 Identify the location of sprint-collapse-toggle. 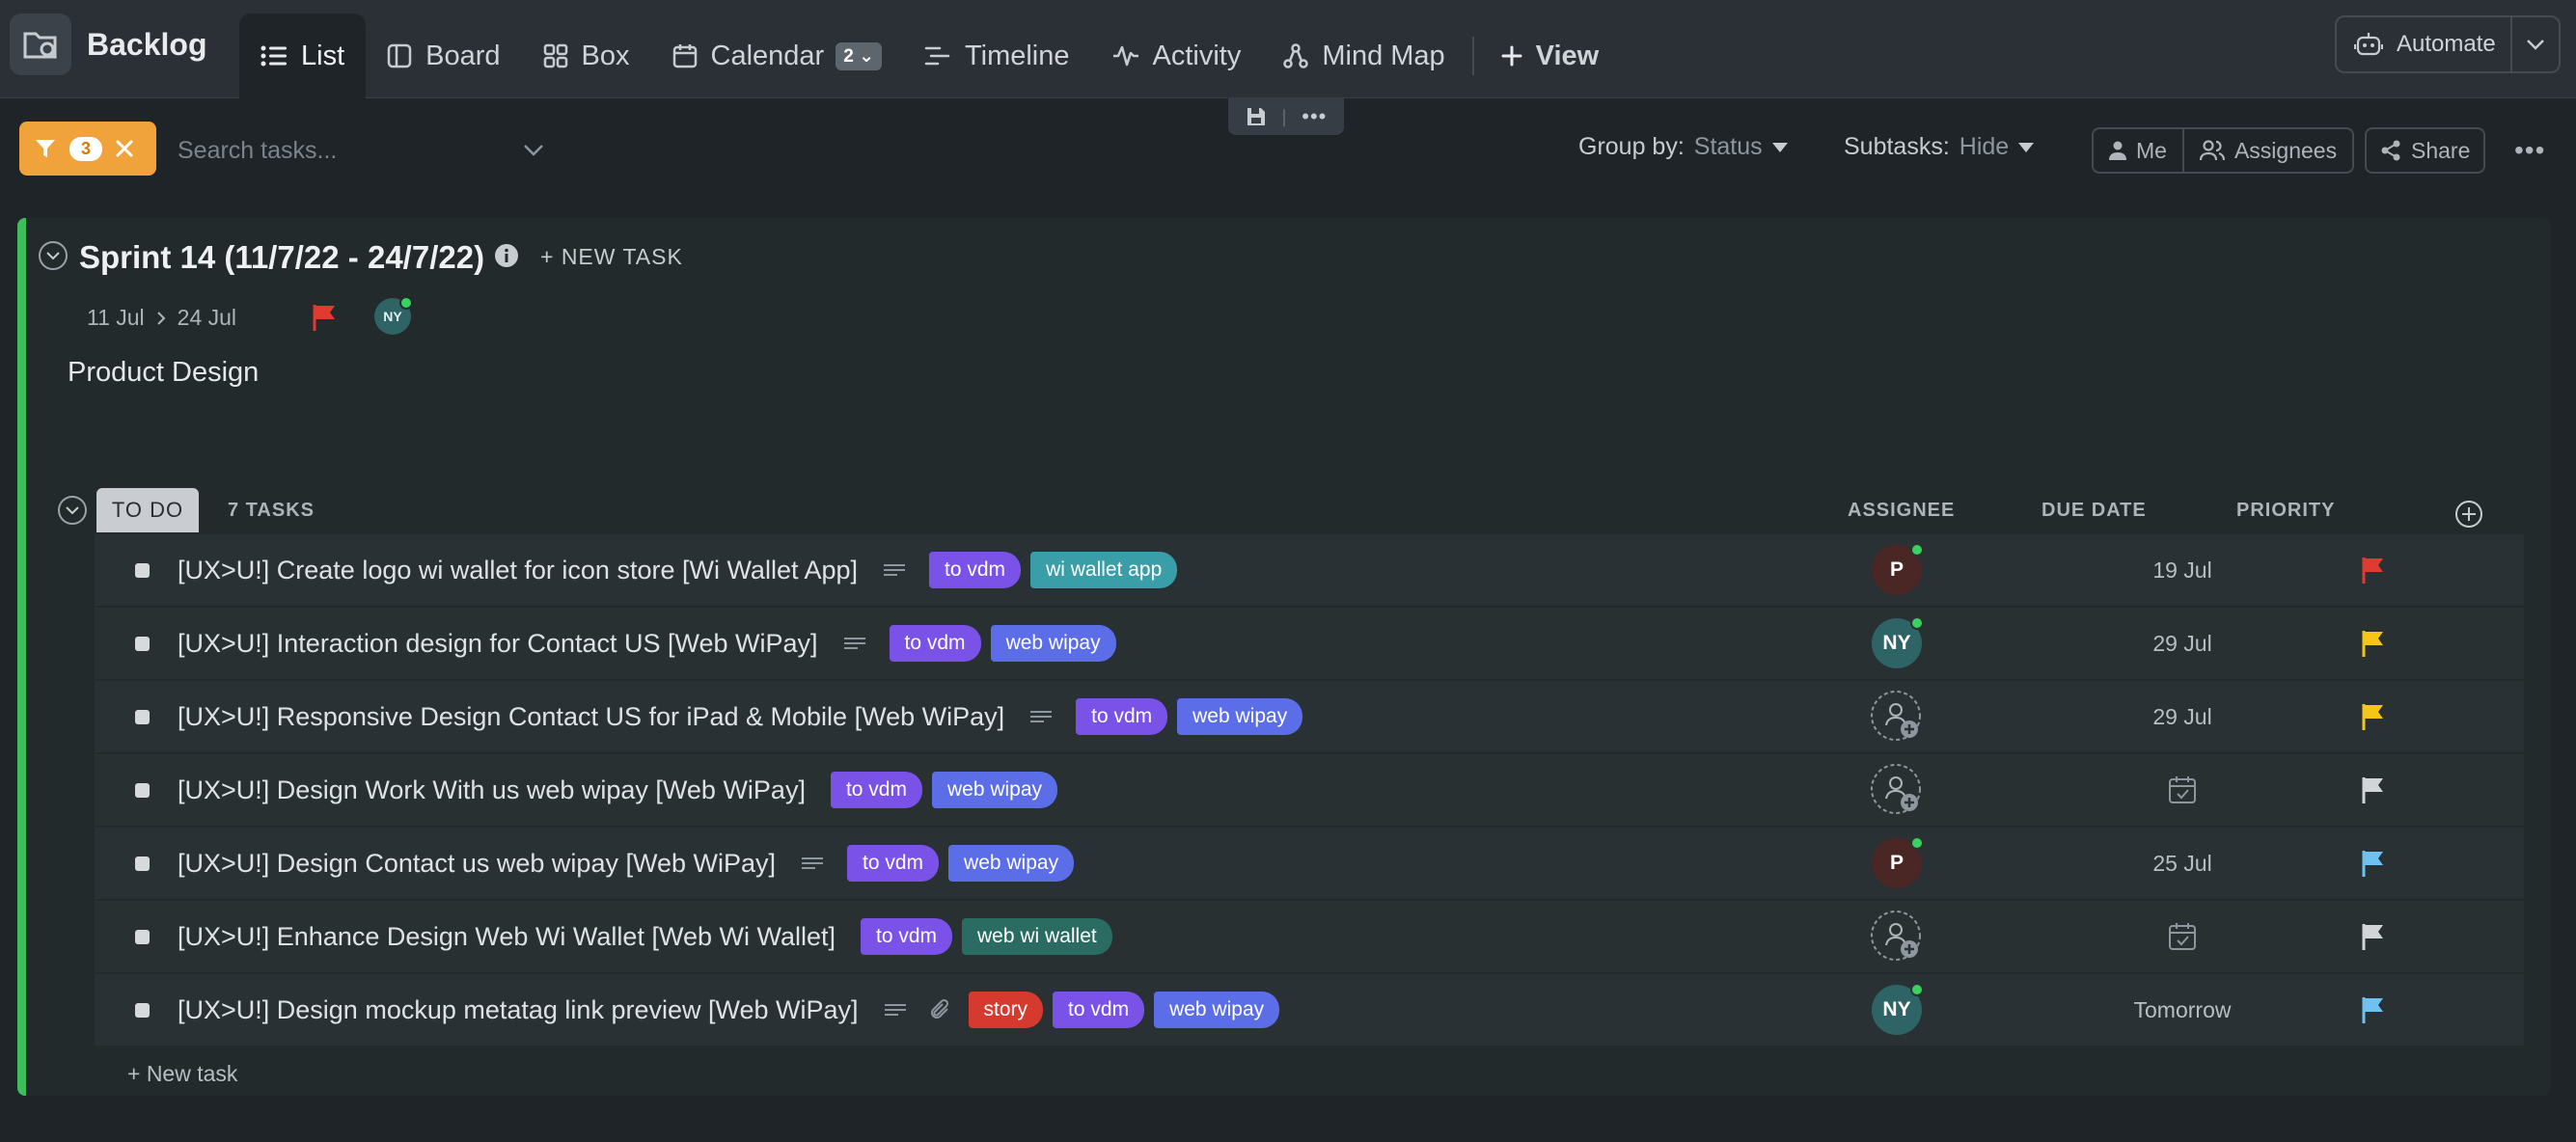
(53, 255).